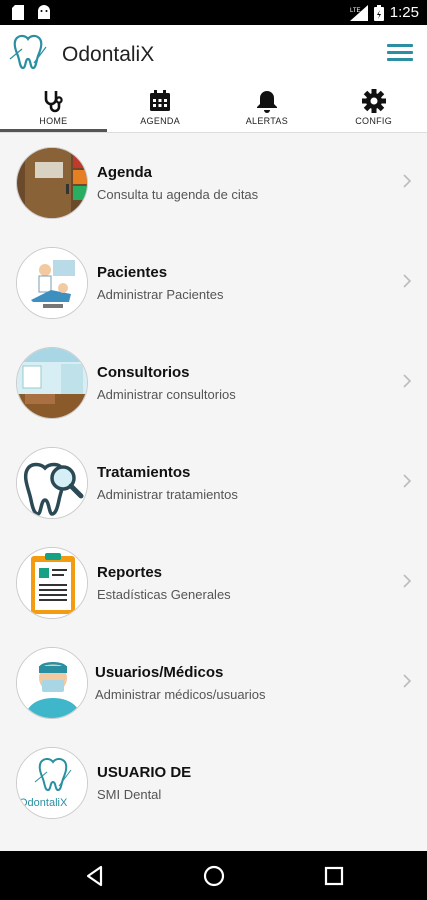  I want to click on tab-agenda-label: AGENDA, so click(160, 121).